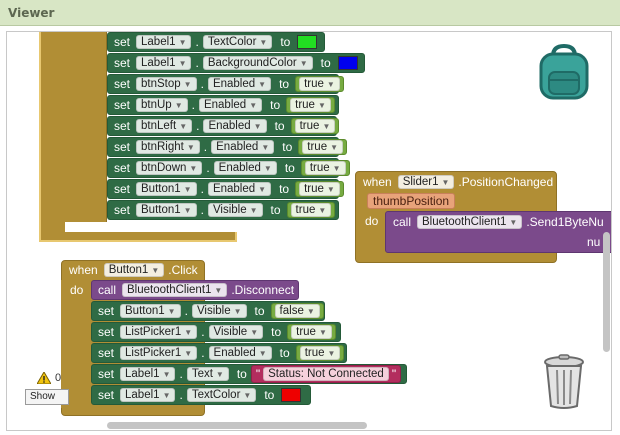 The width and height of the screenshot is (620, 435). Describe the element at coordinates (169, 168) in the screenshot. I see `component-dropdown: btnDown ▼` at that location.